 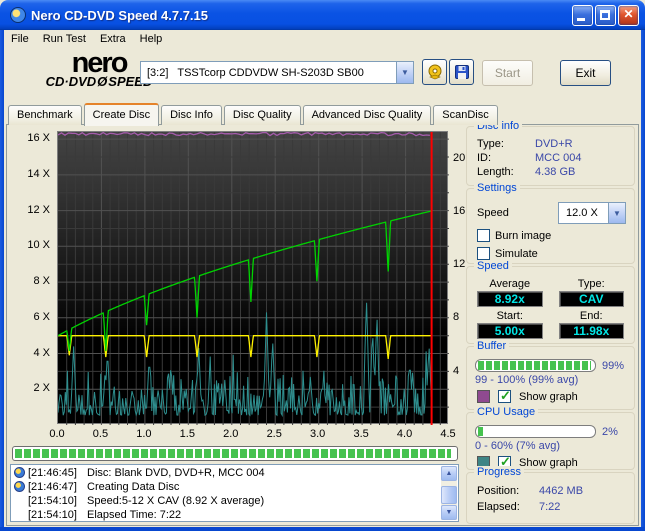 I want to click on setting-simulate: Simulate, so click(x=555, y=253).